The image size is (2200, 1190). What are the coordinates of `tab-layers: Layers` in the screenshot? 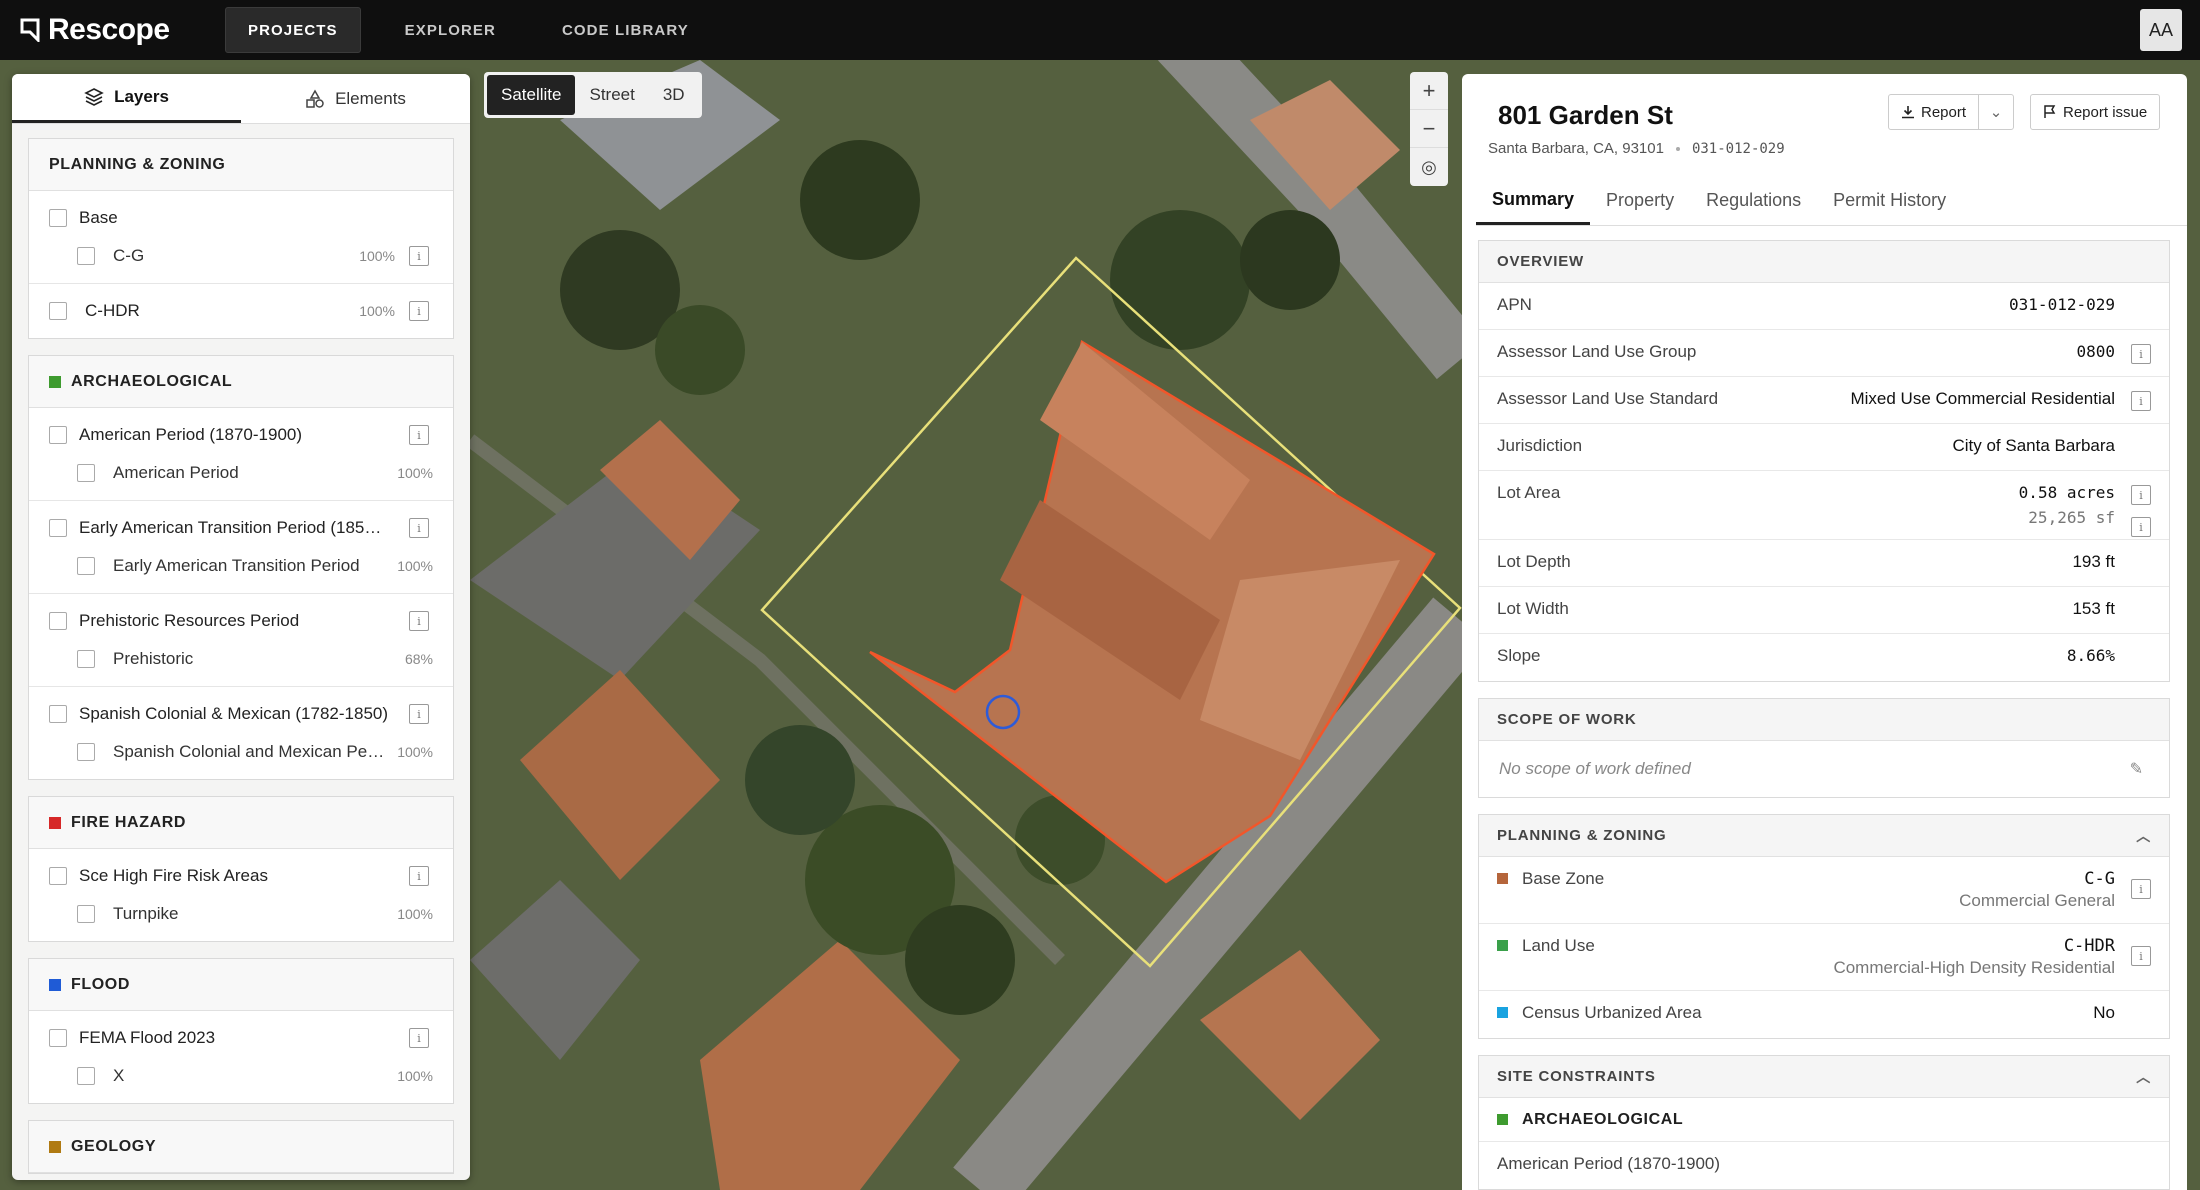 It's located at (126, 98).